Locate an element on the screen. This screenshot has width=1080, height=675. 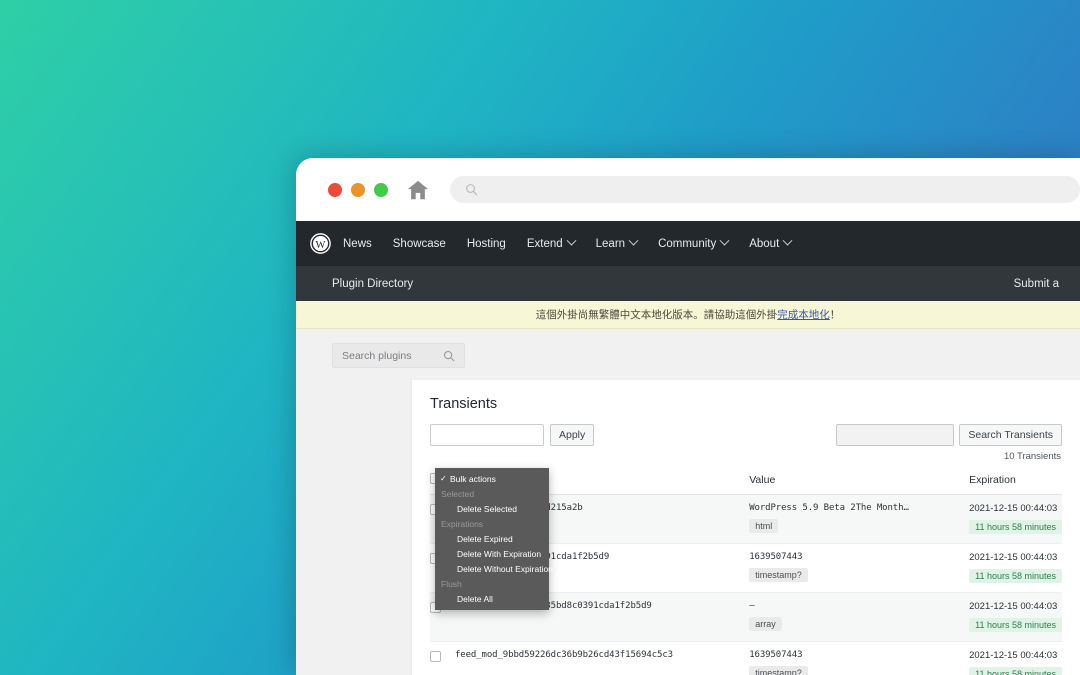
nav-label: News is located at coordinates (357, 243).